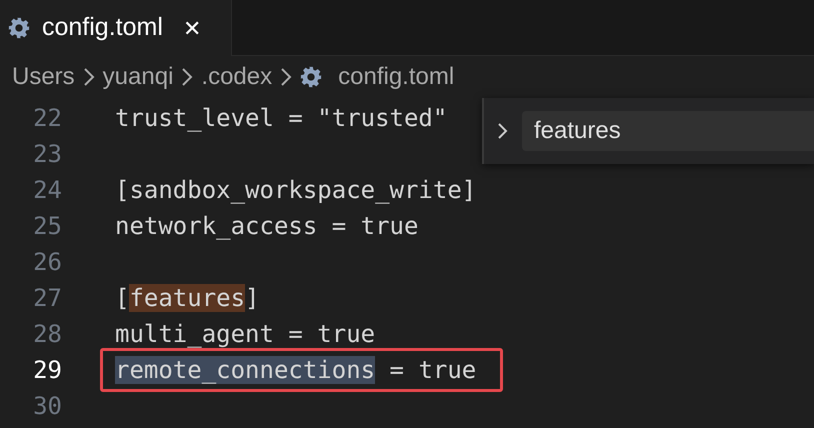  I want to click on close-button: ✕, so click(191, 28).